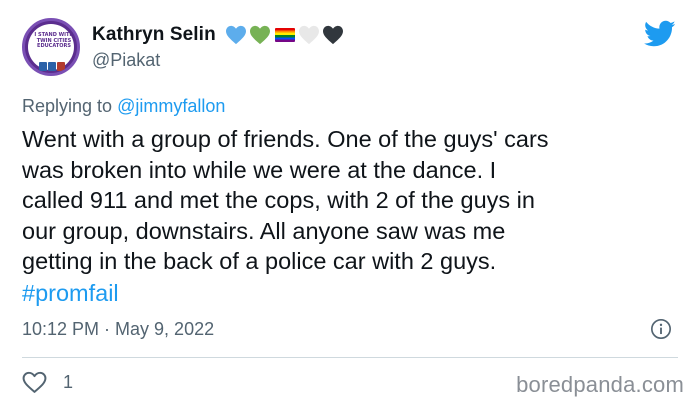 This screenshot has width=700, height=410. Describe the element at coordinates (308, 35) in the screenshot. I see `white-heart-icon` at that location.